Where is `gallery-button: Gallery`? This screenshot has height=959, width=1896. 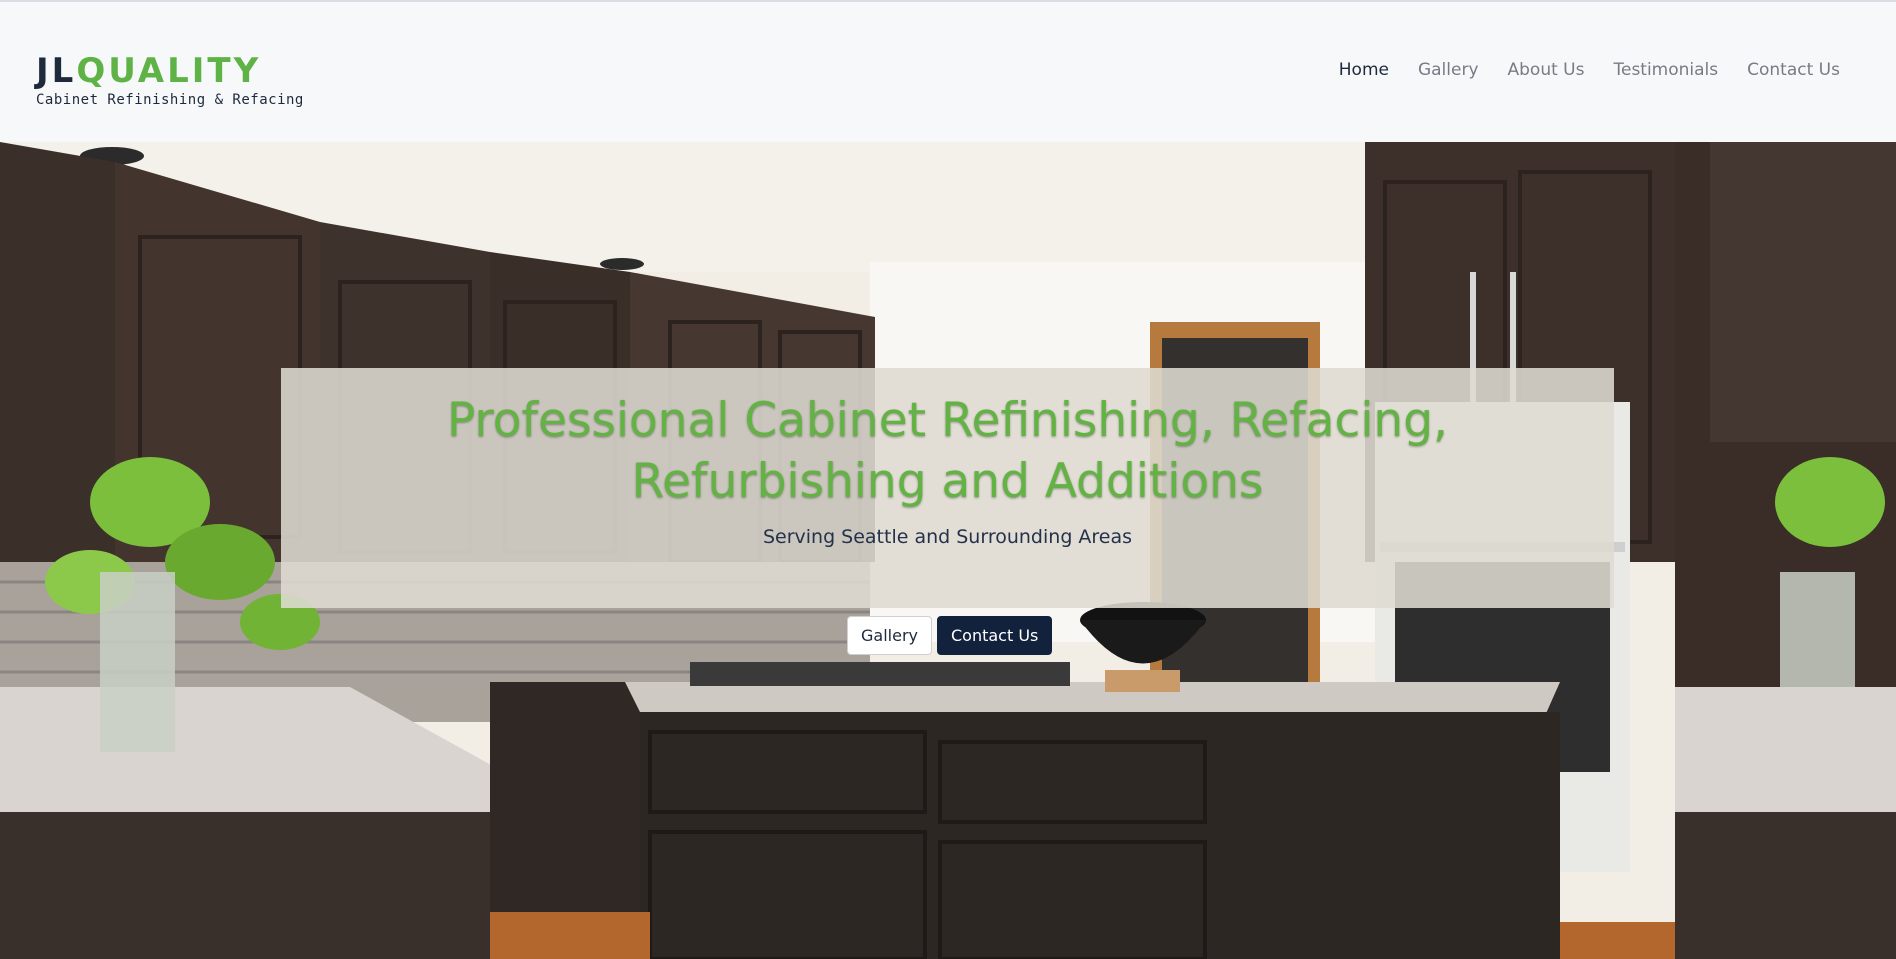
gallery-button: Gallery is located at coordinates (889, 635).